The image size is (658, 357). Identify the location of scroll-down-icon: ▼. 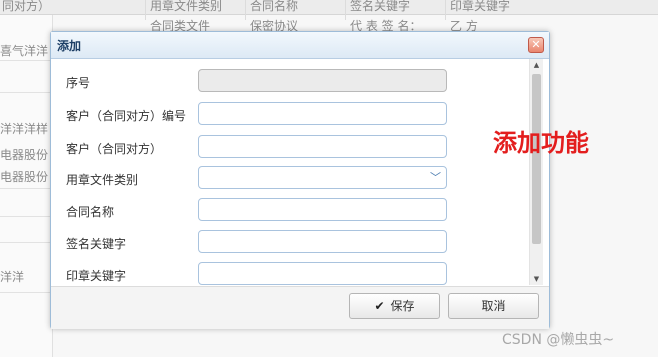
(536, 279).